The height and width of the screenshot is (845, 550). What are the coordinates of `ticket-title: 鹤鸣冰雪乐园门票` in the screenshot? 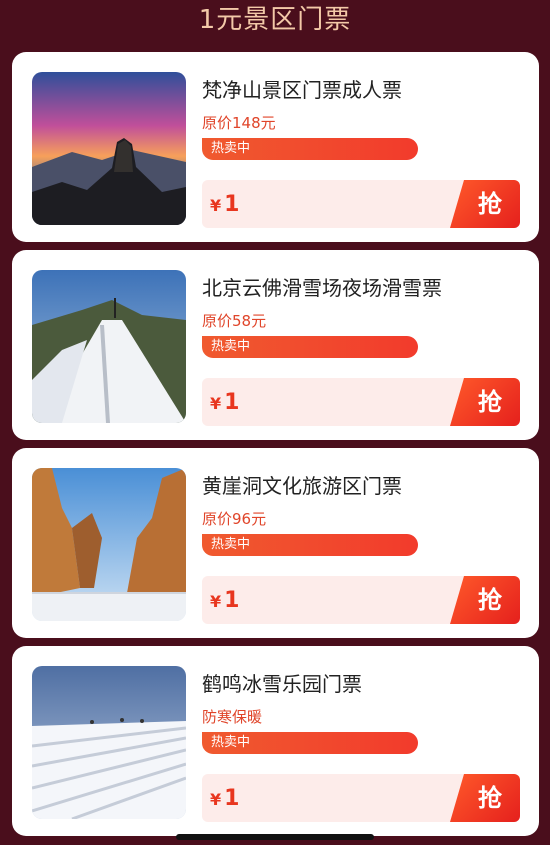 It's located at (282, 684).